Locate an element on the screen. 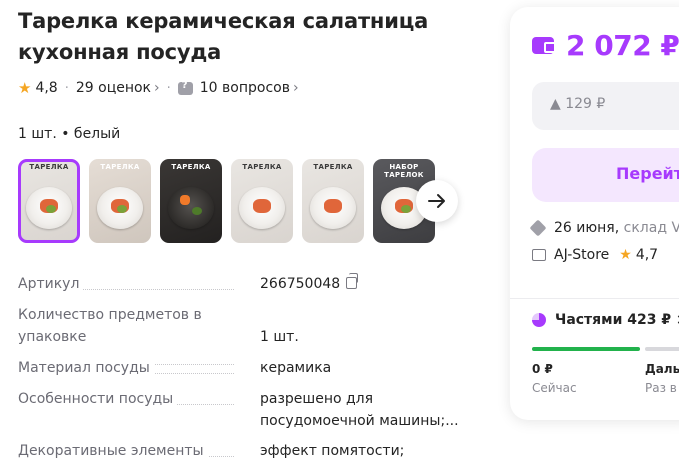  seller-row: AJ-Store ★ 4,7 is located at coordinates (595, 255).